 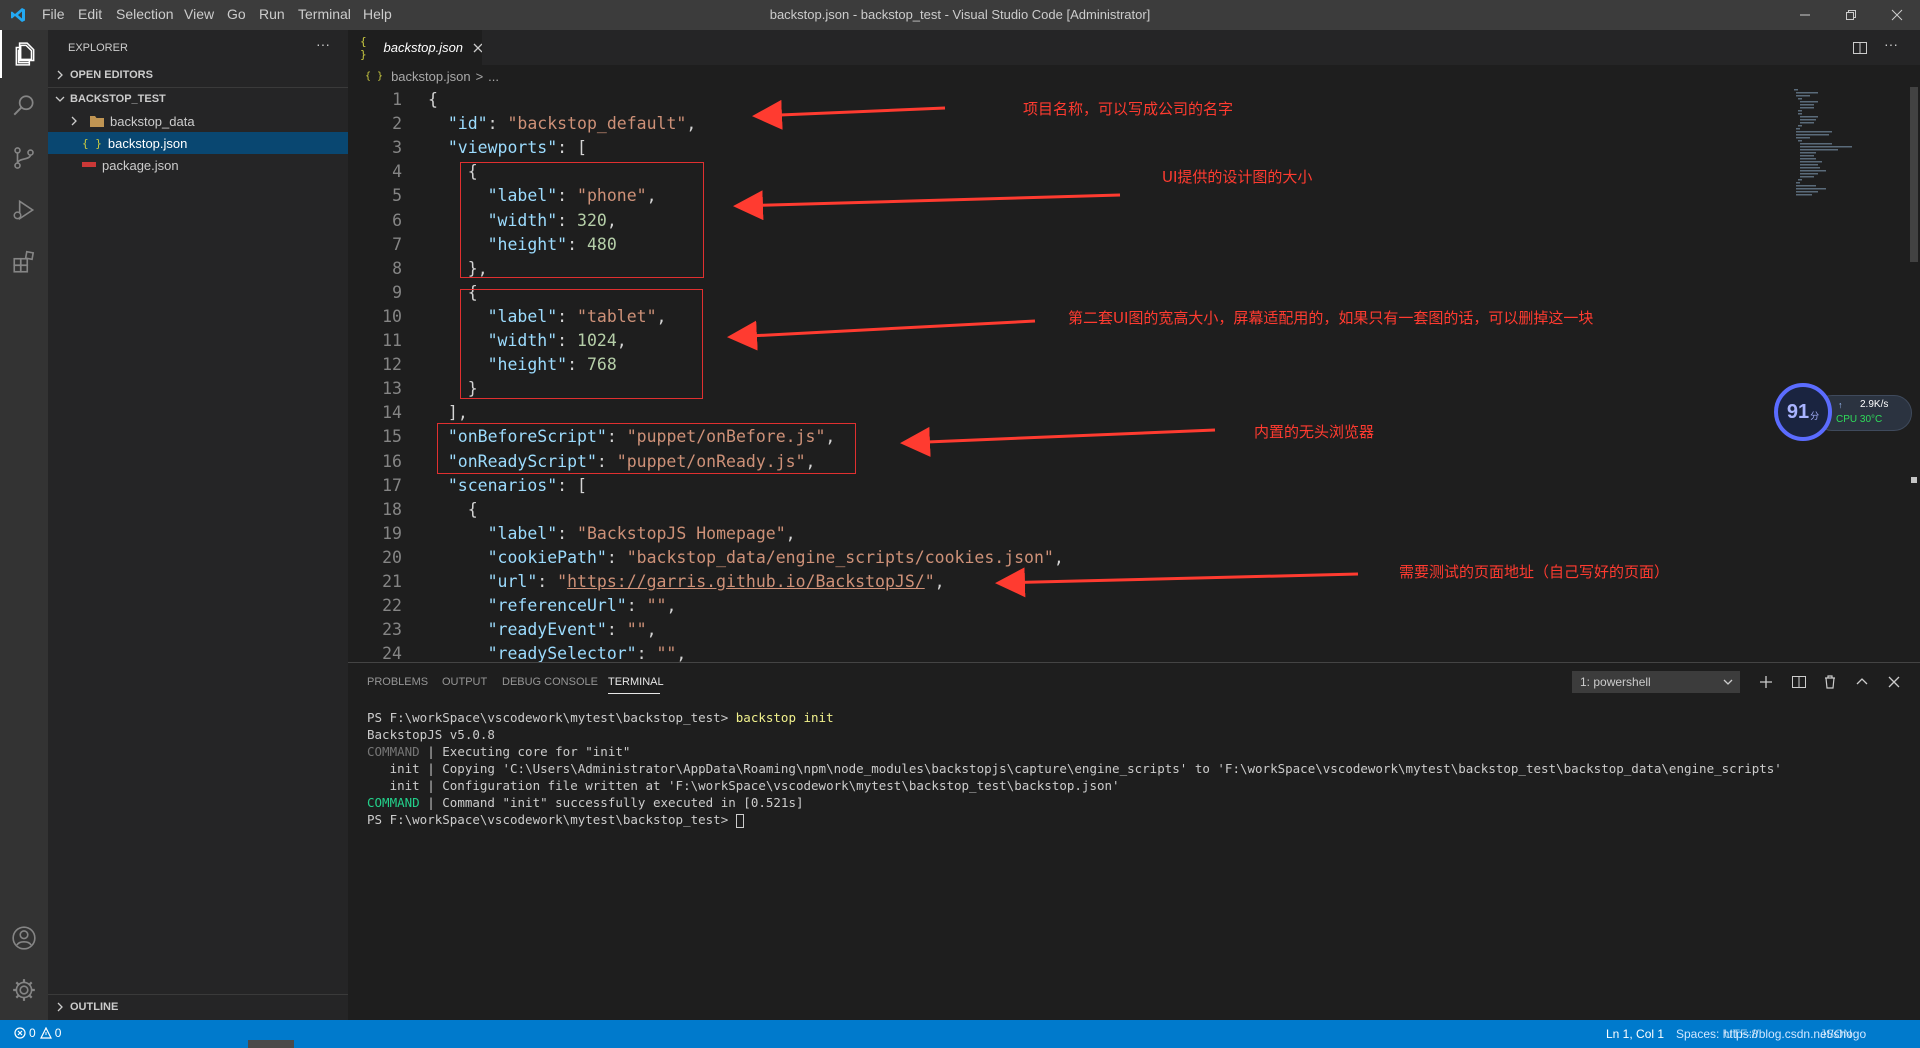 I want to click on source-control-button, so click(x=24, y=158).